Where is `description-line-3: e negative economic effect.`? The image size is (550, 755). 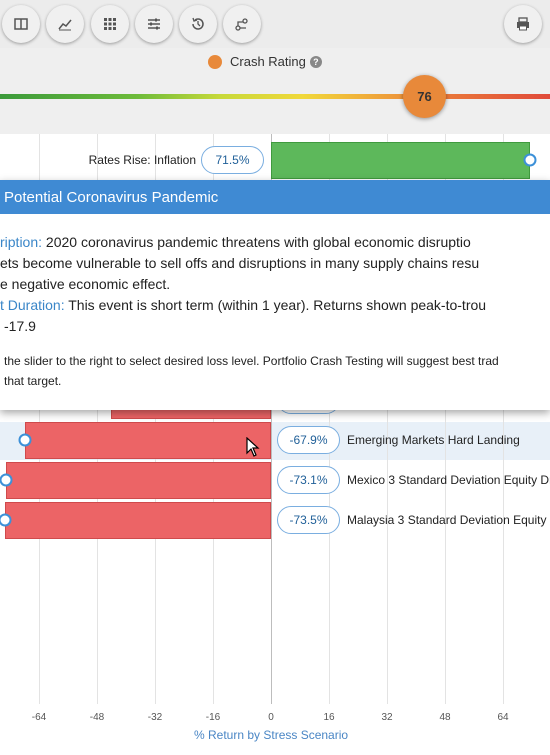
description-line-3: e negative economic effect. is located at coordinates (85, 284).